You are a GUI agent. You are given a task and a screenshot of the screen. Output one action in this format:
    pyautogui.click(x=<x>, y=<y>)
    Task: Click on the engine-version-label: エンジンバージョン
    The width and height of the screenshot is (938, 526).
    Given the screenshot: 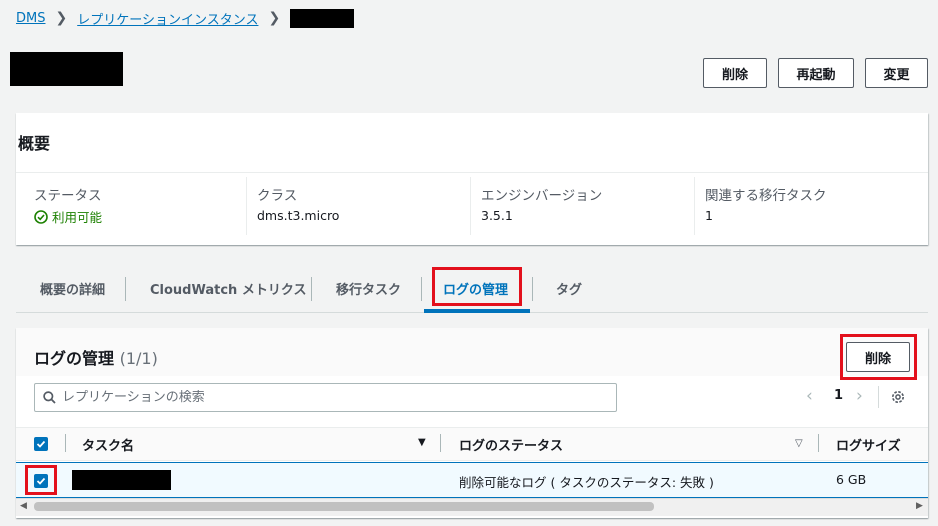 What is the action you would take?
    pyautogui.click(x=542, y=196)
    